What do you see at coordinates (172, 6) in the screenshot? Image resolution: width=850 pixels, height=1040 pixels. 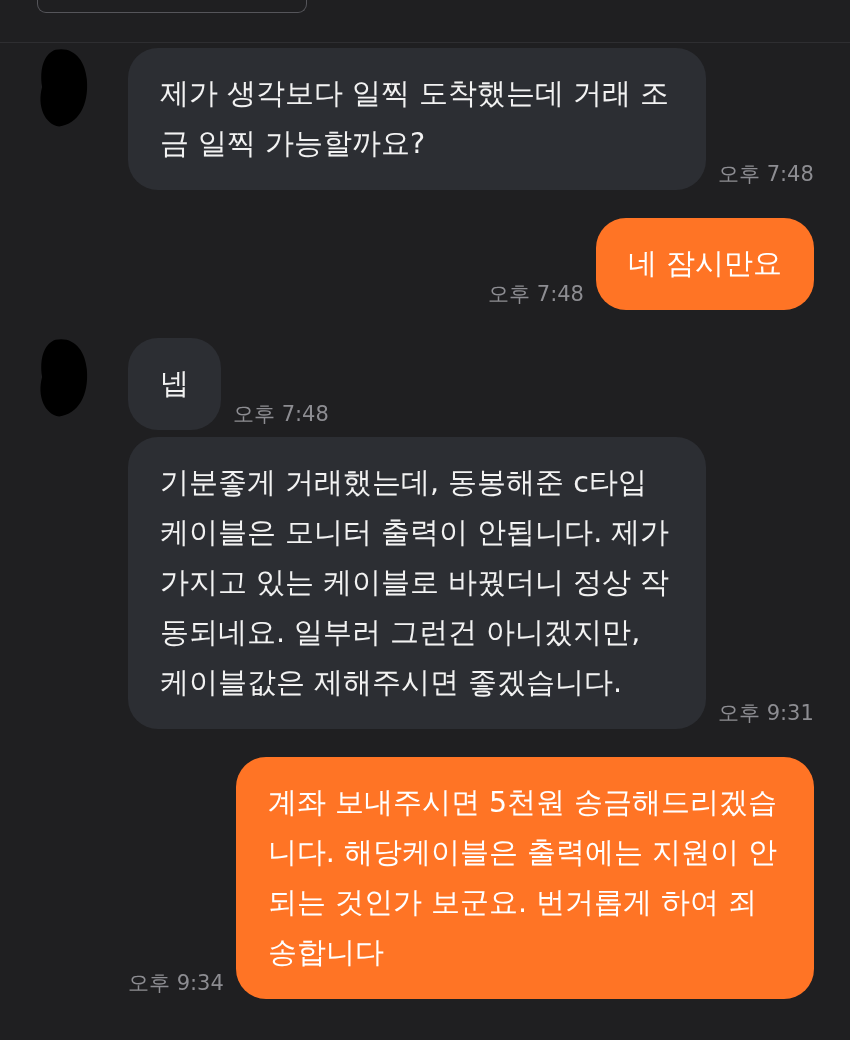 I see `top-button` at bounding box center [172, 6].